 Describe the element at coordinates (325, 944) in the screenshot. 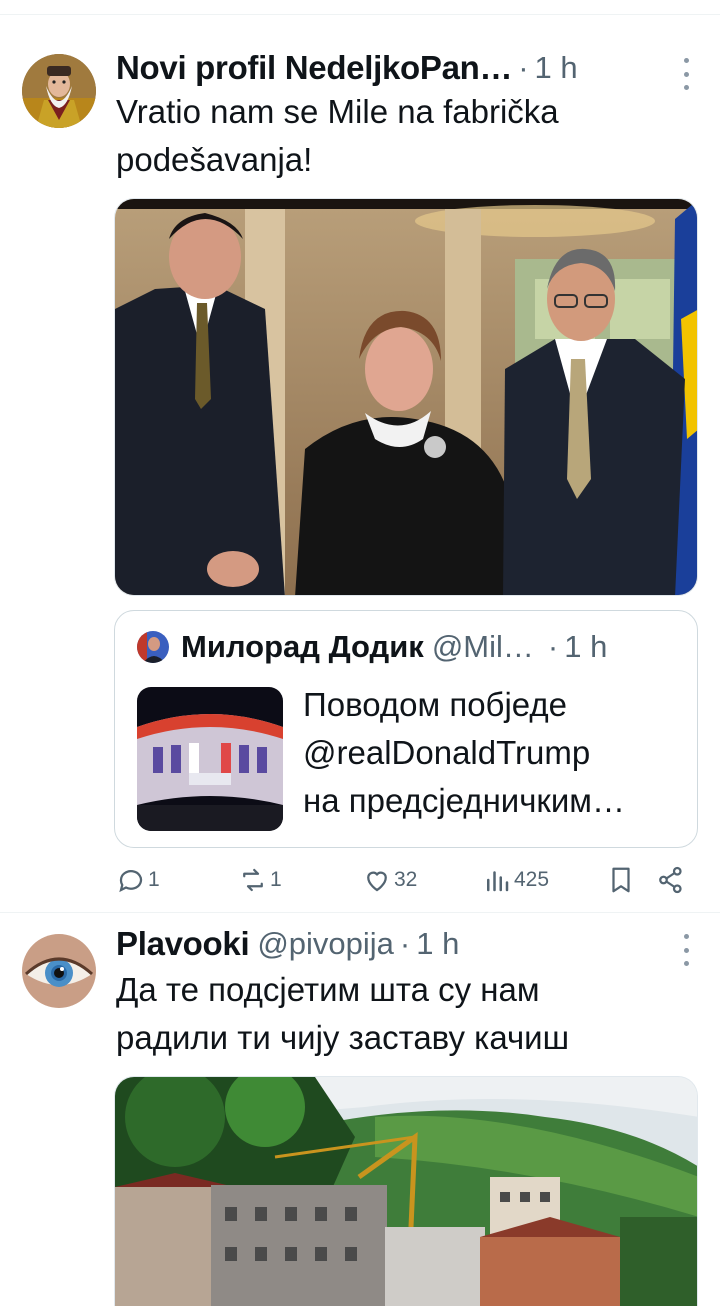

I see `author-handle: @pivopija` at that location.